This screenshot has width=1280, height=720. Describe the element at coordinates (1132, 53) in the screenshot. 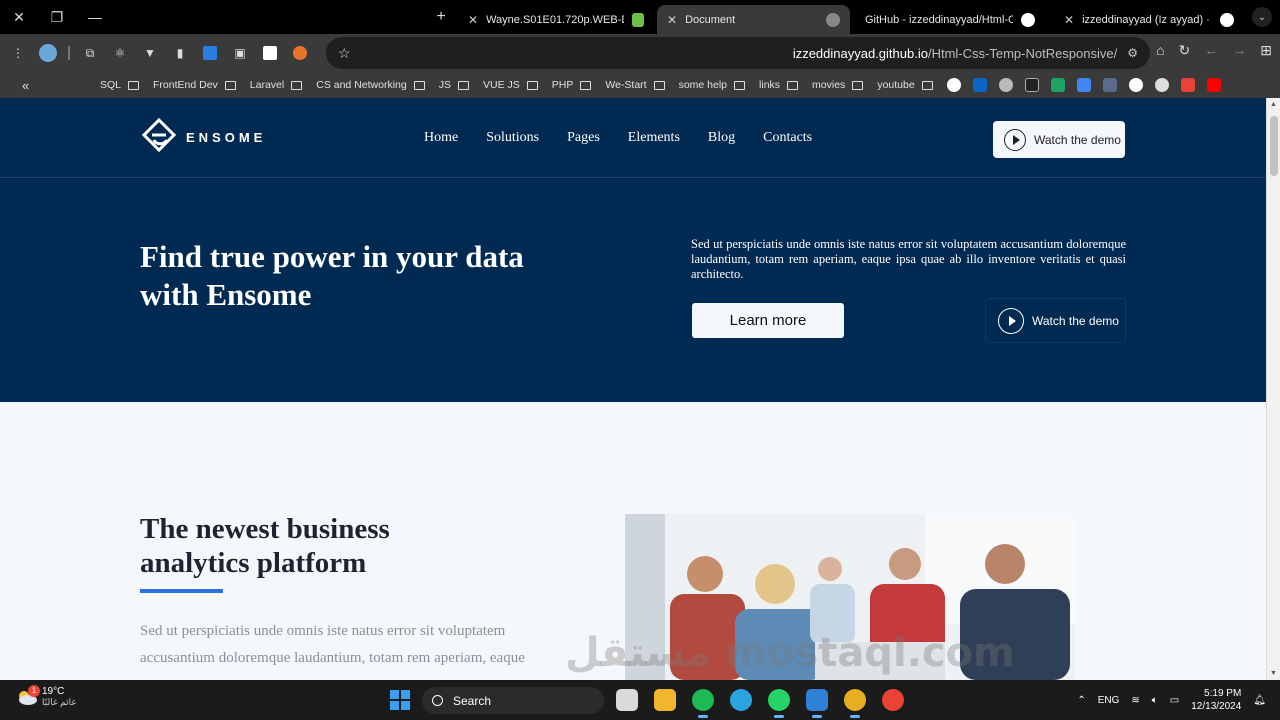

I see `site-settings-icon: ⚙` at that location.